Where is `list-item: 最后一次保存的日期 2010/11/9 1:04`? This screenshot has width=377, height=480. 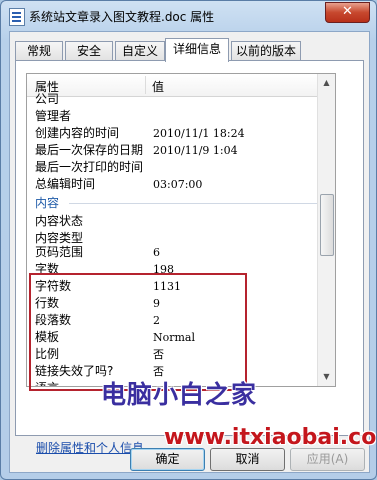 list-item: 最后一次保存的日期 2010/11/9 1:04 is located at coordinates (181, 150).